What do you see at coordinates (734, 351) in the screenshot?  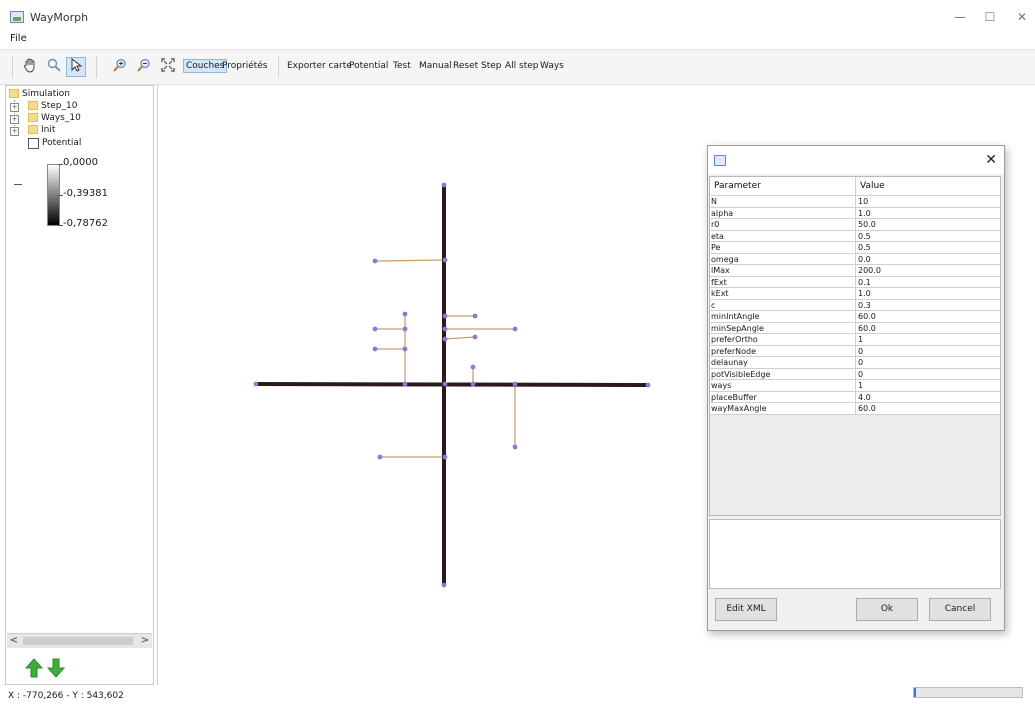 I see `param-name-cell: preferNode` at bounding box center [734, 351].